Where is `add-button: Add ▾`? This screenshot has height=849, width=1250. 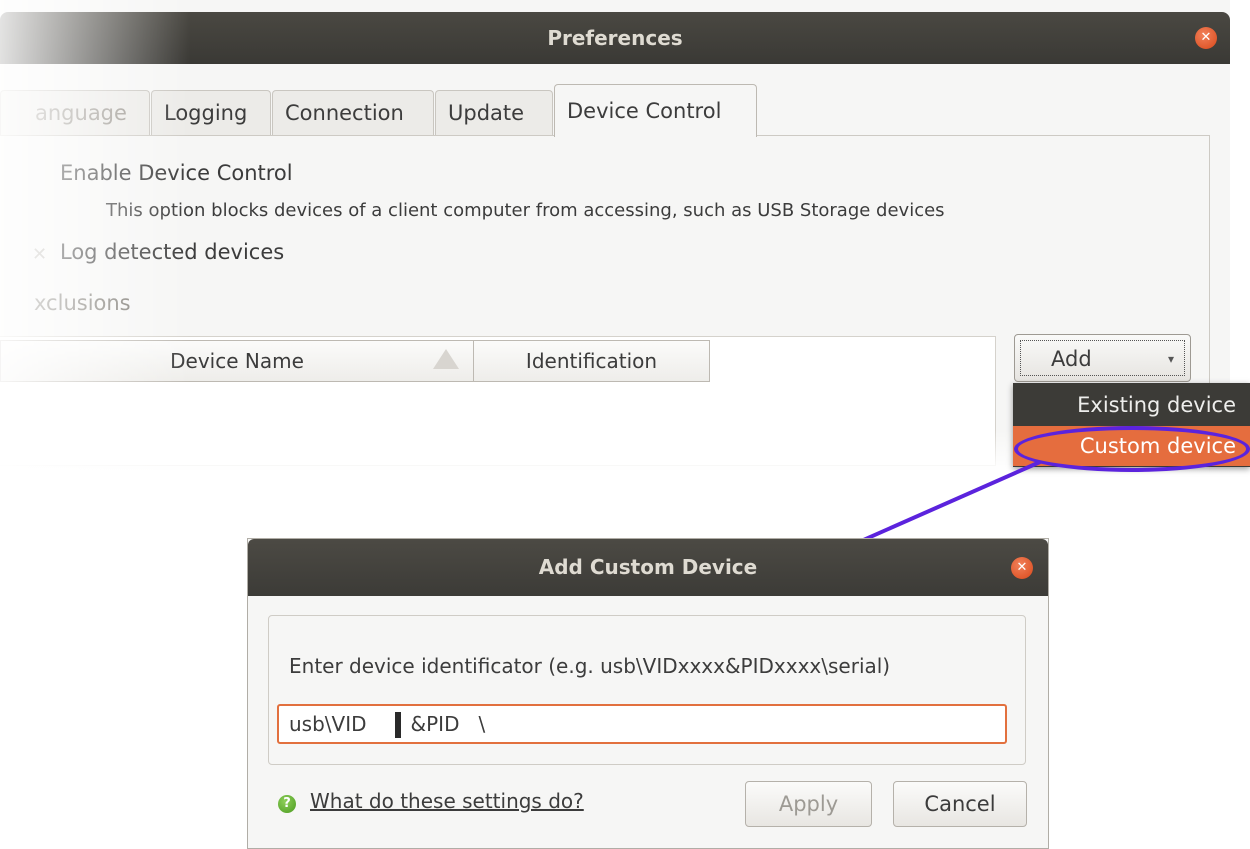
add-button: Add ▾ is located at coordinates (1102, 358).